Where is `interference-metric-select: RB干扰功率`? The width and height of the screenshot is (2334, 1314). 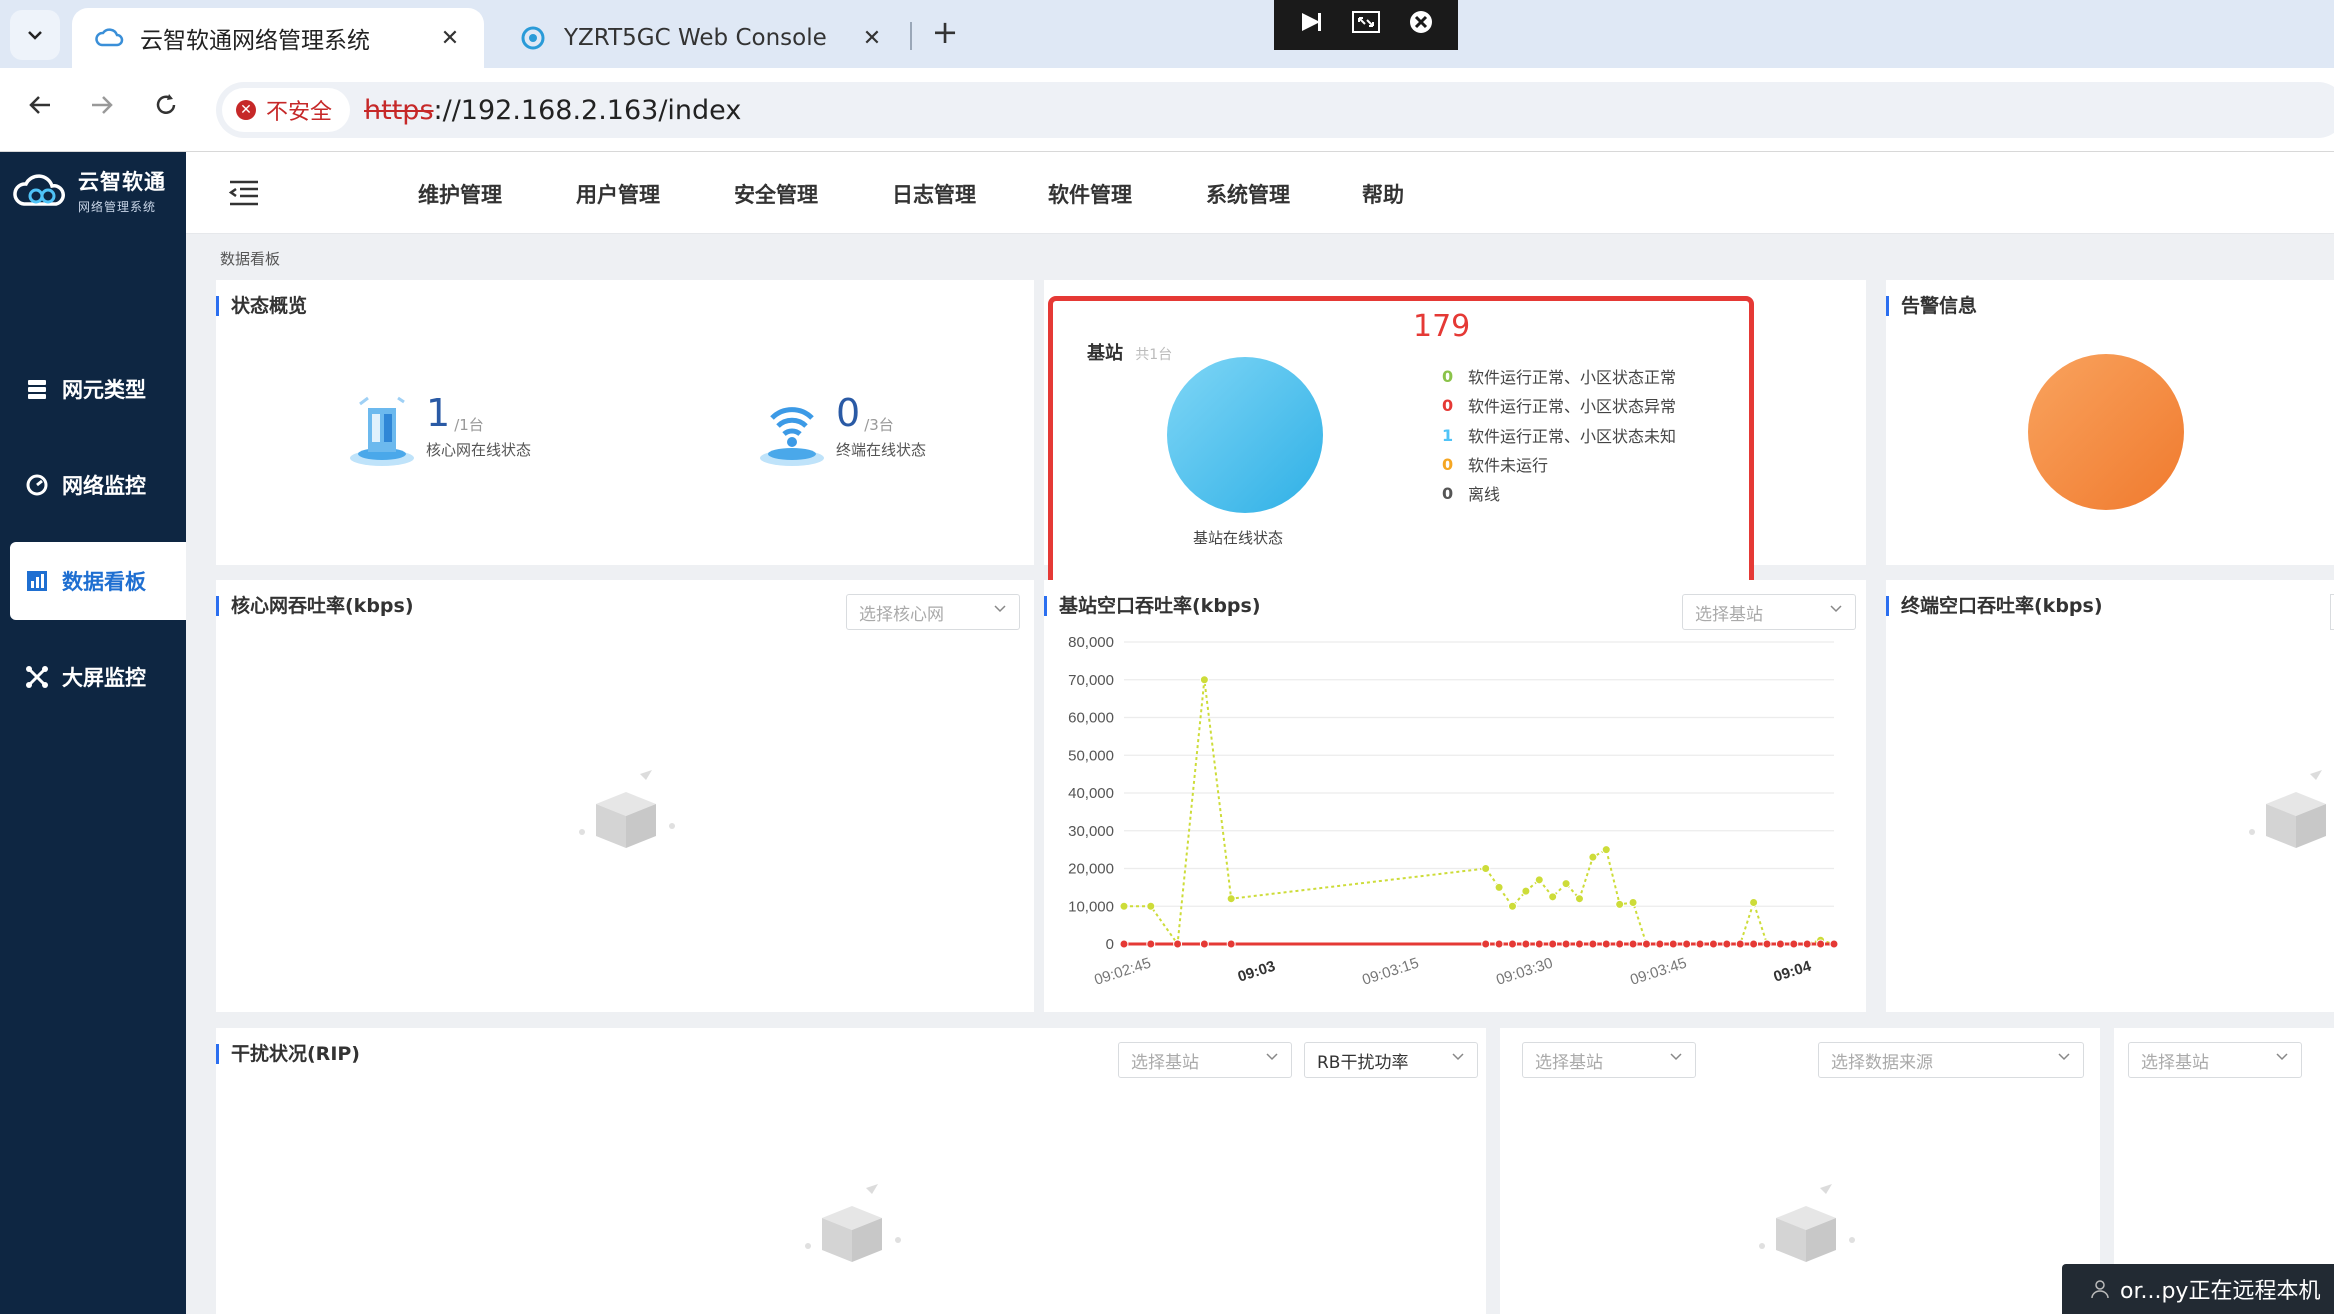 interference-metric-select: RB干扰功率 is located at coordinates (1391, 1060).